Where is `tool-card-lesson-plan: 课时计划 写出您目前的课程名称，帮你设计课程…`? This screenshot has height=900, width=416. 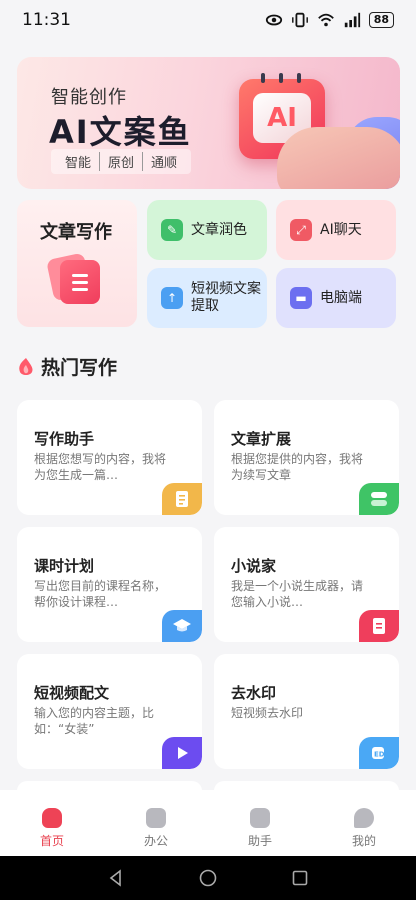
tool-card-lesson-plan: 课时计划 写出您目前的课程名称，帮你设计课程… is located at coordinates (109, 584).